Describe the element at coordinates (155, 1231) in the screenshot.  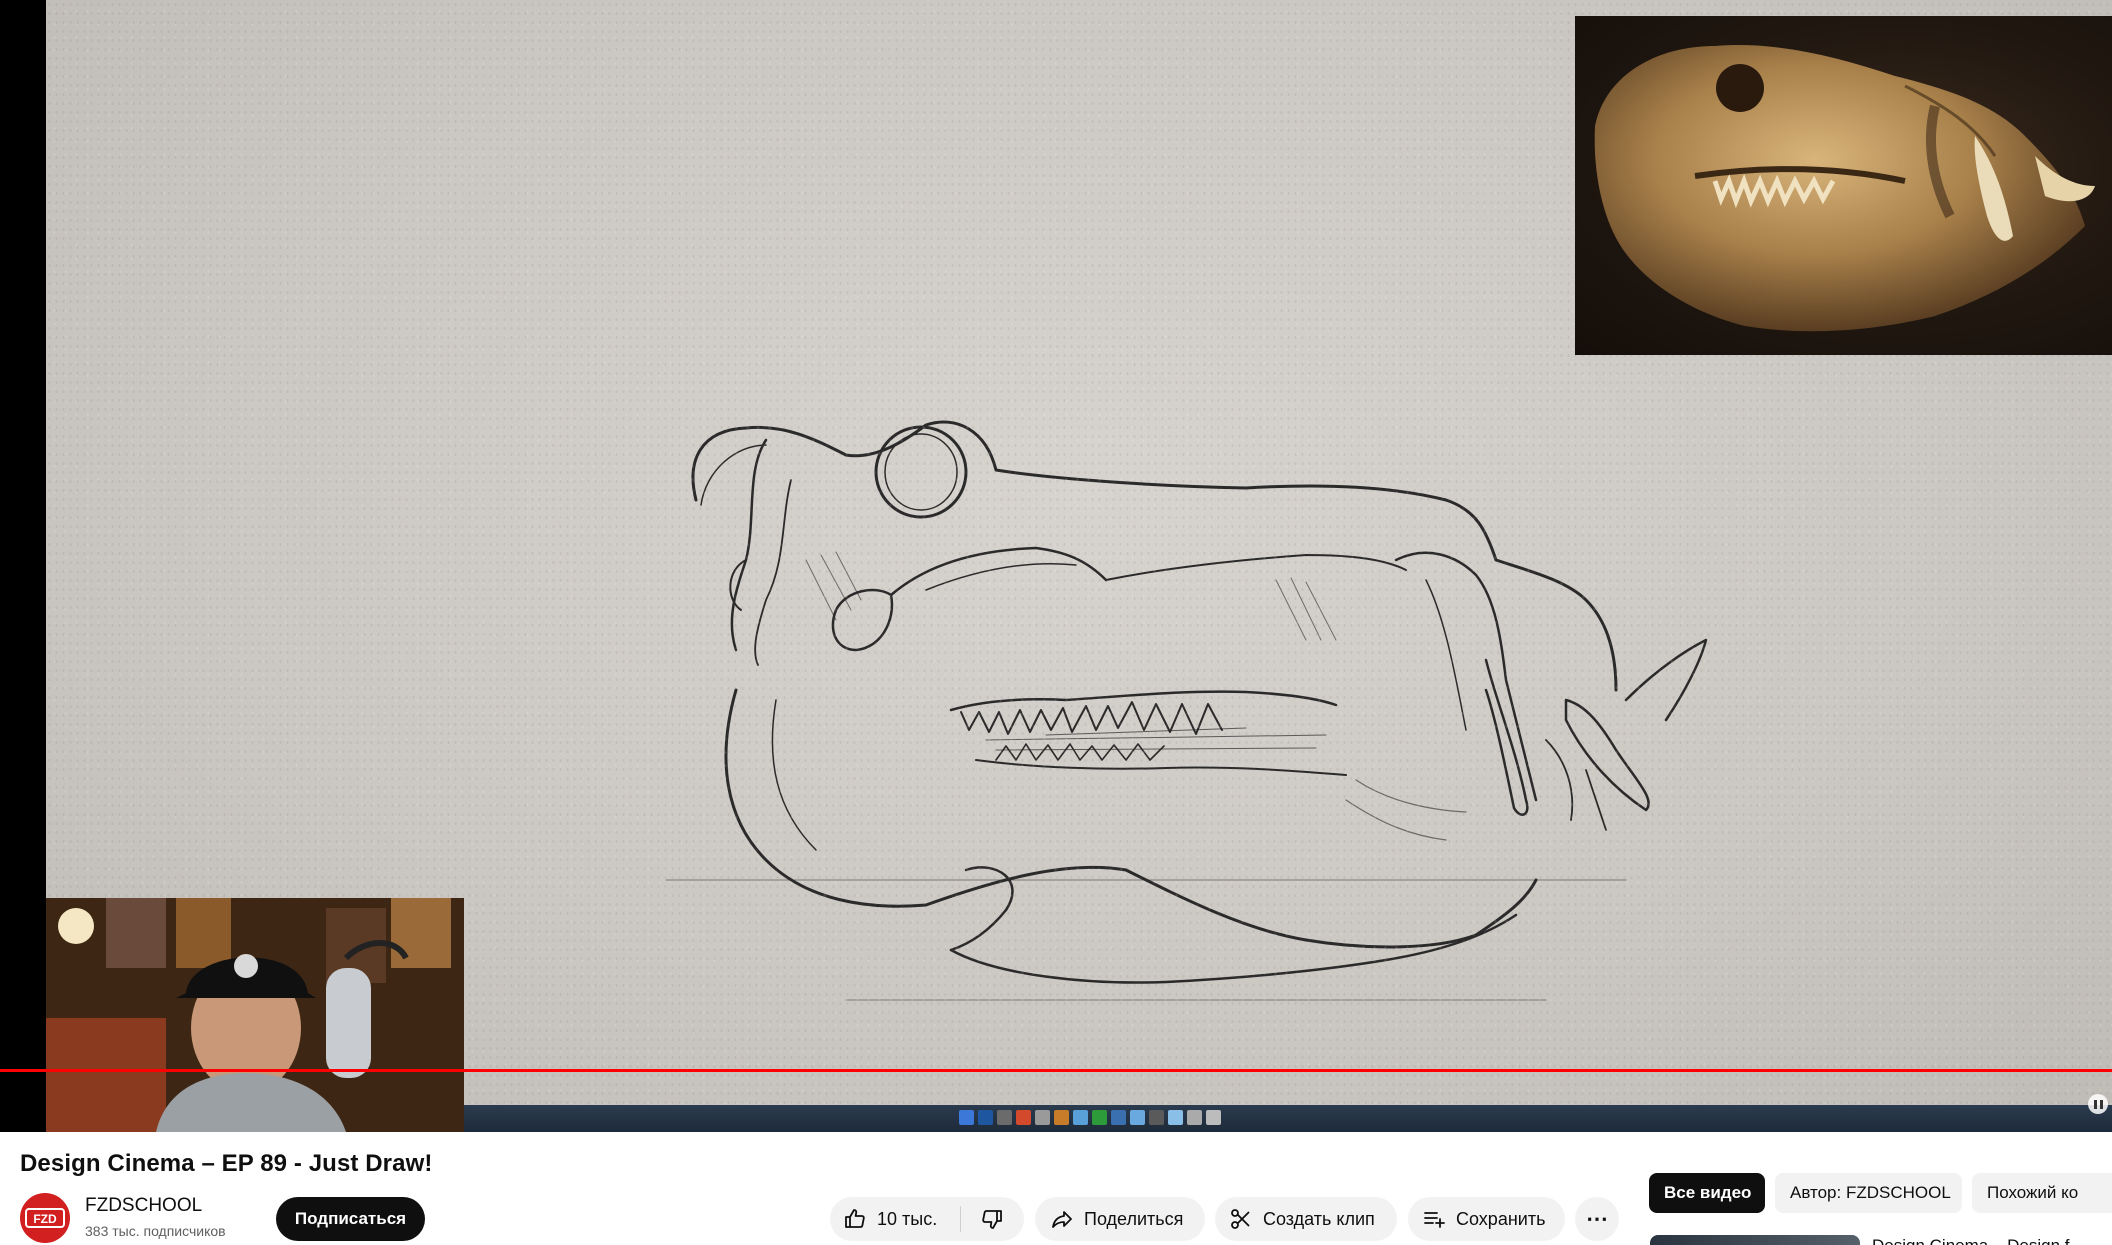
I see `subscriber-count: 383 тыс. подписчиков` at that location.